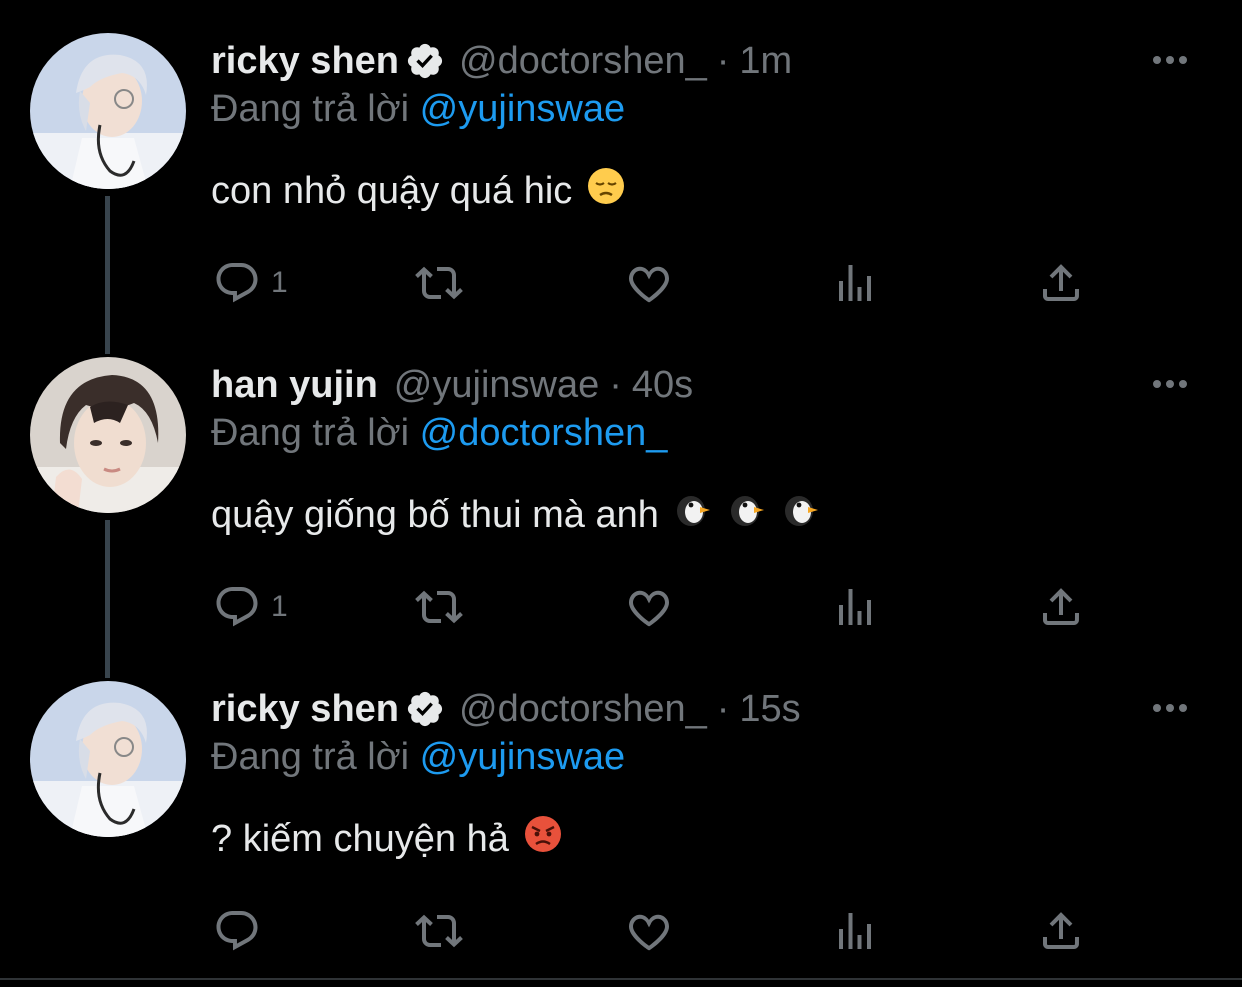  What do you see at coordinates (765, 61) in the screenshot?
I see `timestamp: 1m` at bounding box center [765, 61].